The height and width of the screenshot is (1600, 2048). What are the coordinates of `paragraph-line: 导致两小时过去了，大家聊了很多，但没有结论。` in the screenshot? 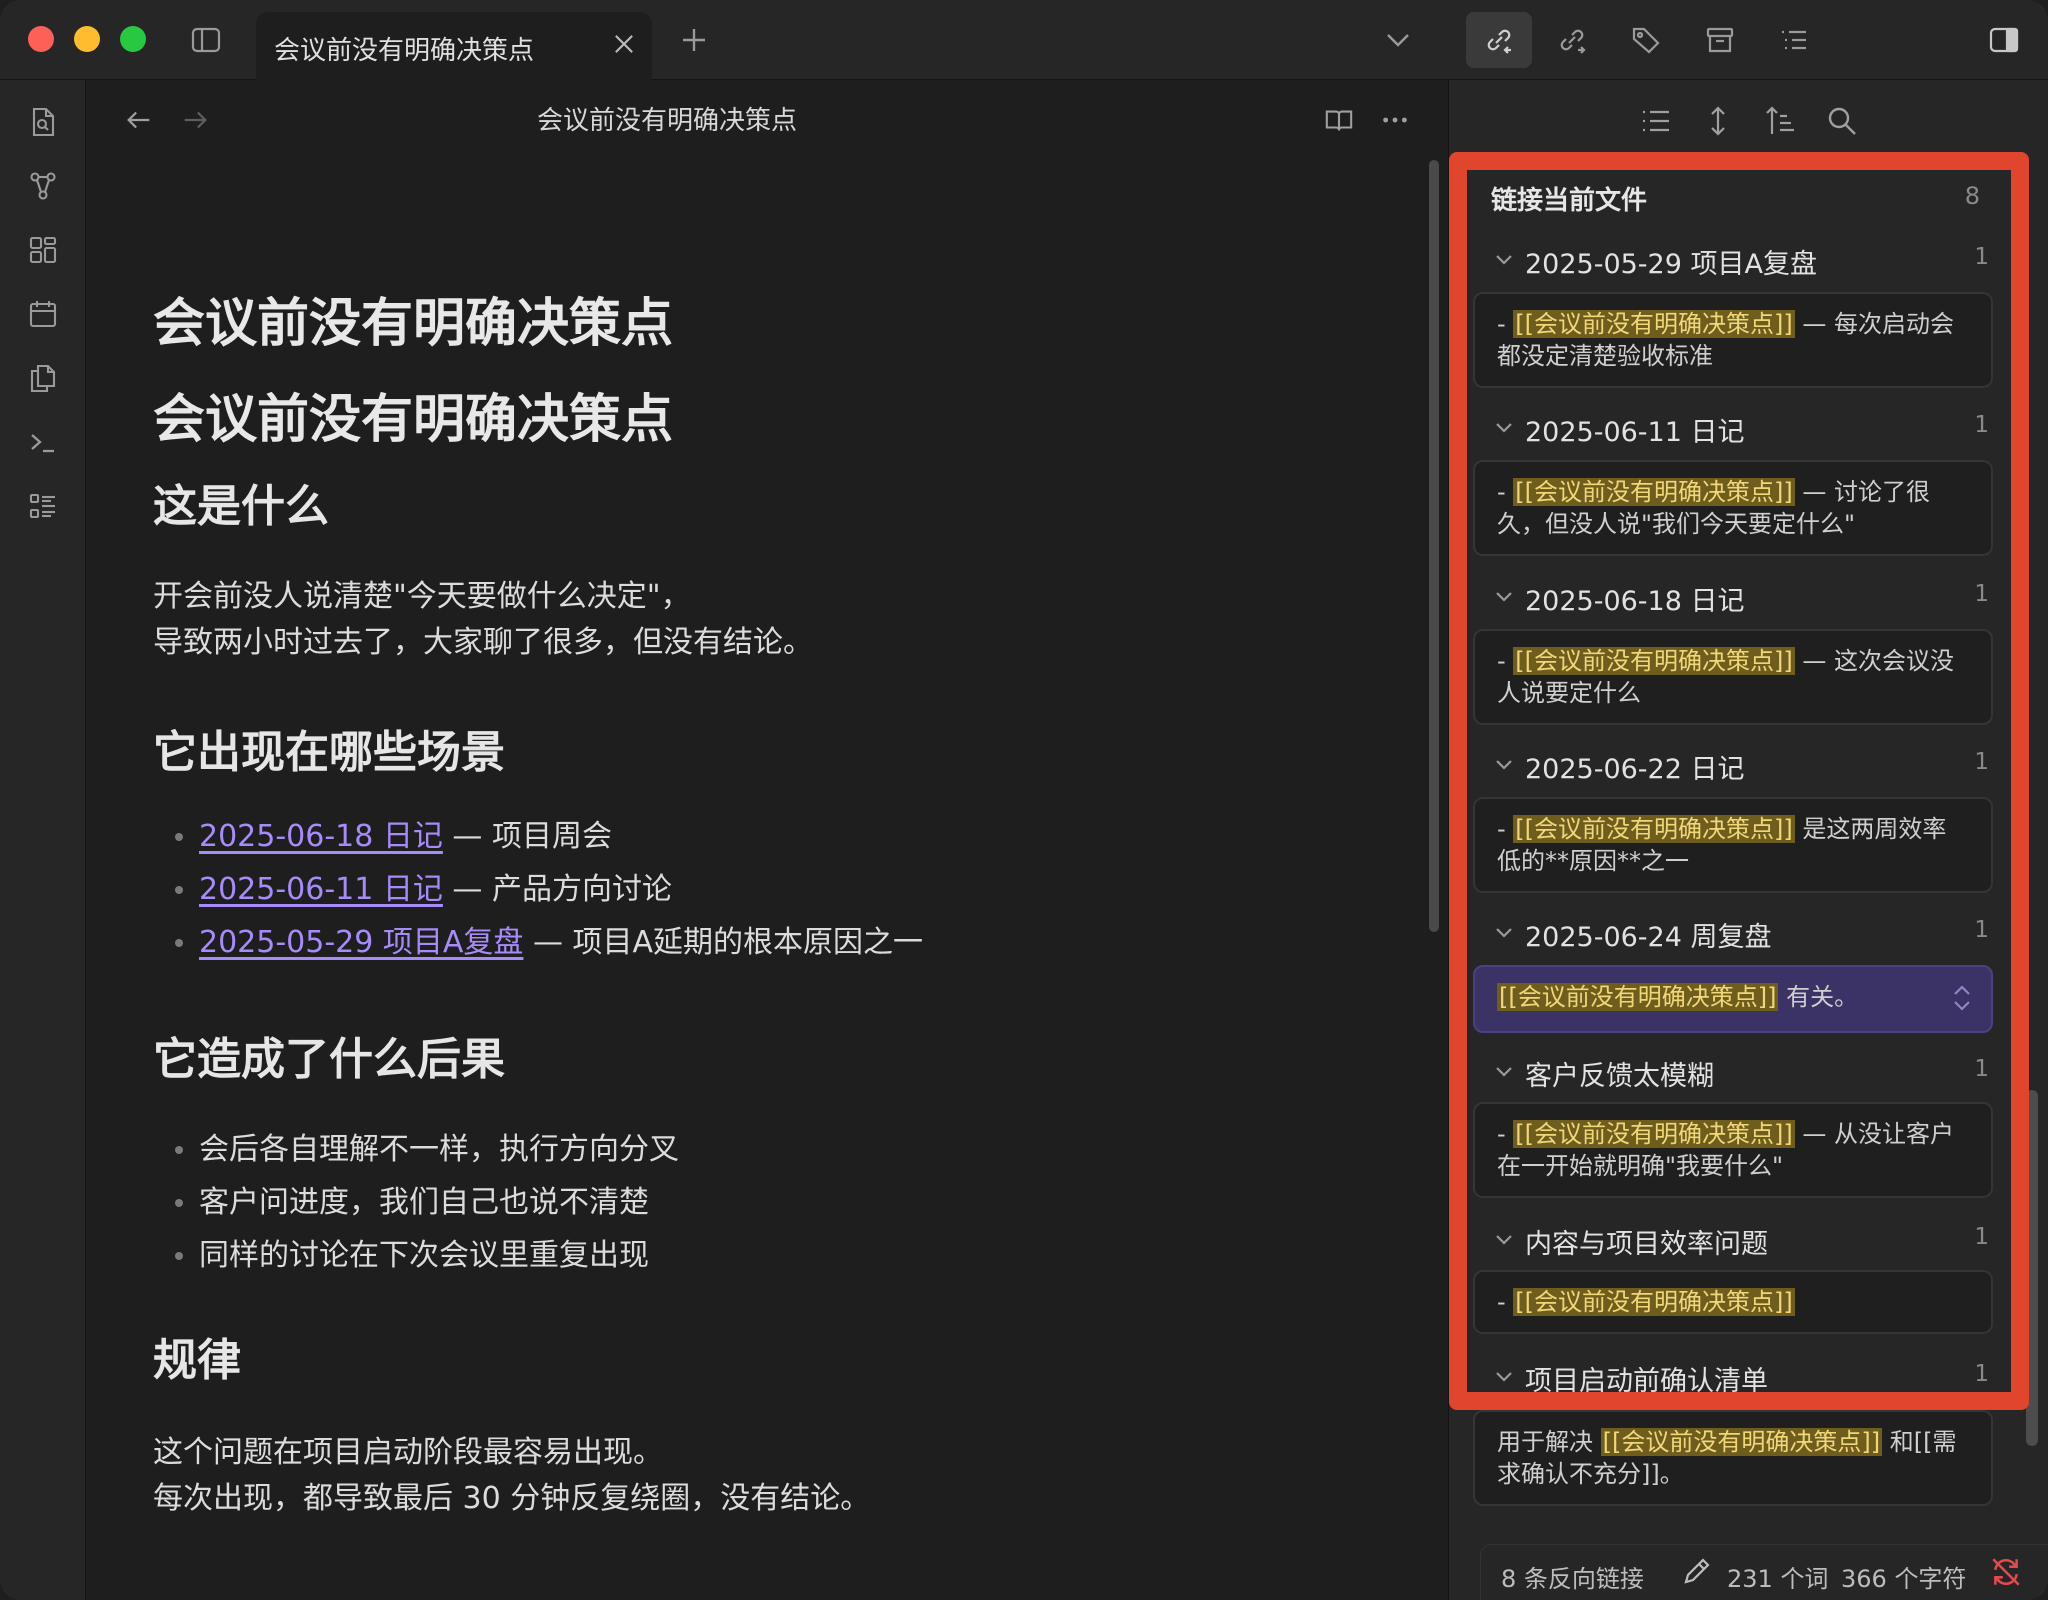 It's located at (483, 642).